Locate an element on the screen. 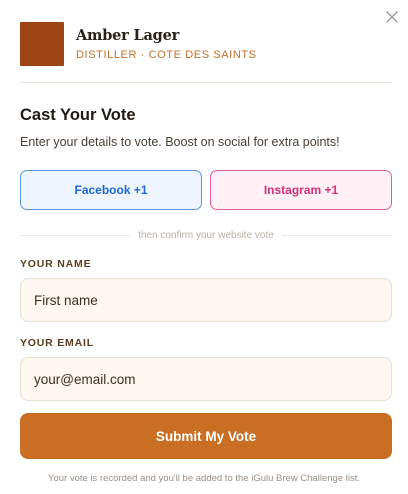  product-meta: DISTILLER · COTE DES SAINTS is located at coordinates (166, 54).